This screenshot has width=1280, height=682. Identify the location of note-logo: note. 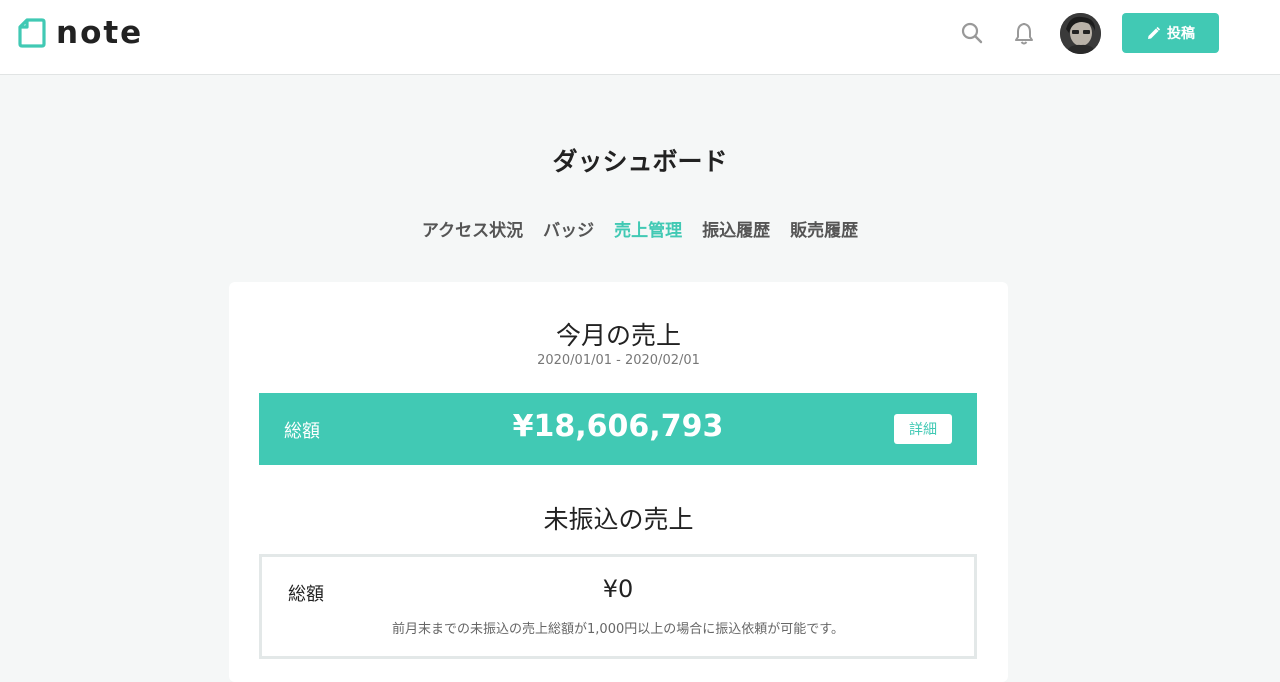
(81, 33).